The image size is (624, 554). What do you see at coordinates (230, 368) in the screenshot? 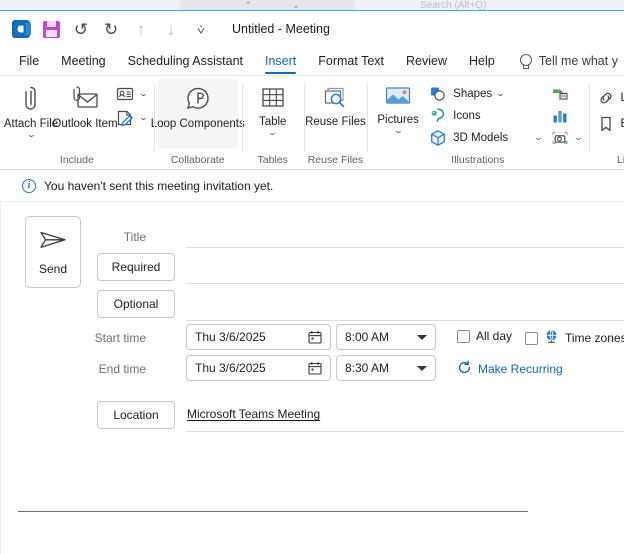
I see `end-date-value: Thu 3/6/2025` at bounding box center [230, 368].